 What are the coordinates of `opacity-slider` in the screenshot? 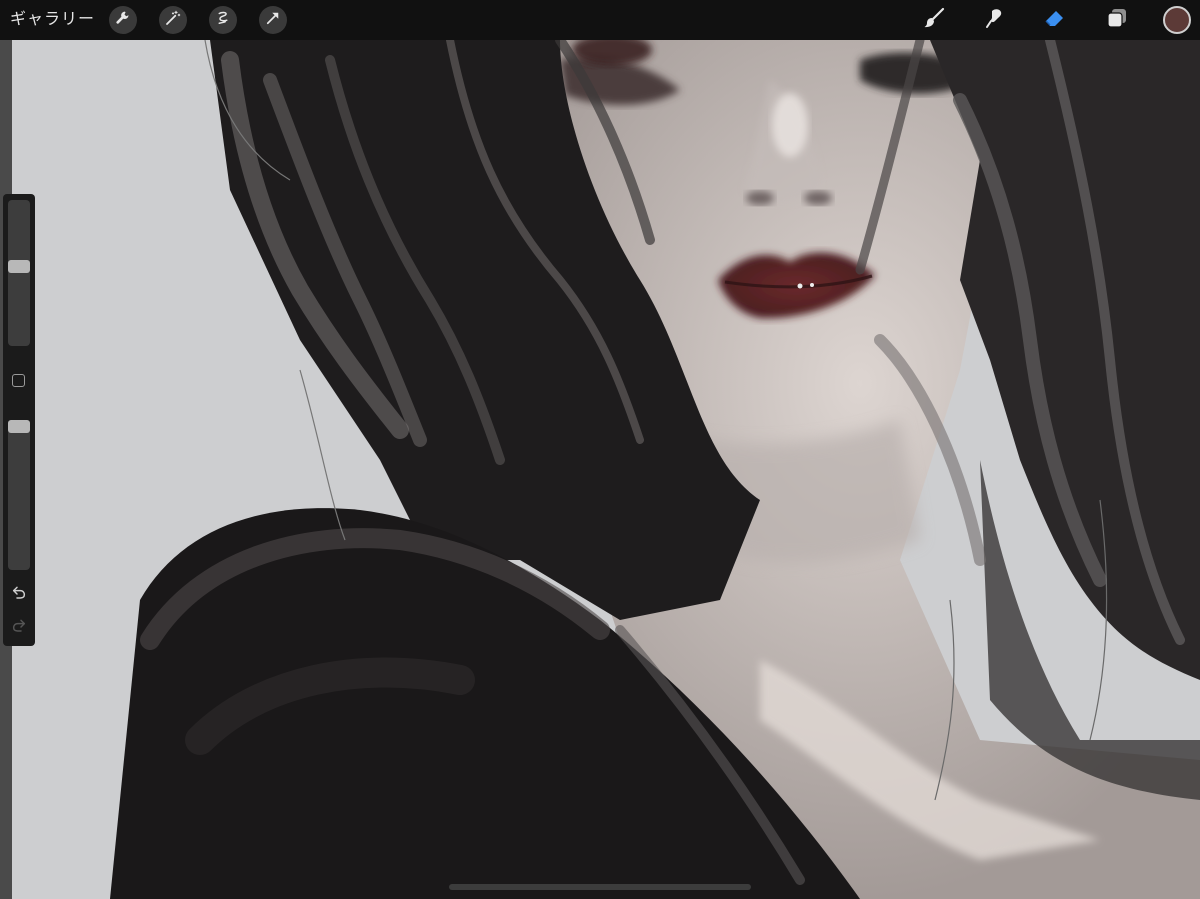 It's located at (19, 495).